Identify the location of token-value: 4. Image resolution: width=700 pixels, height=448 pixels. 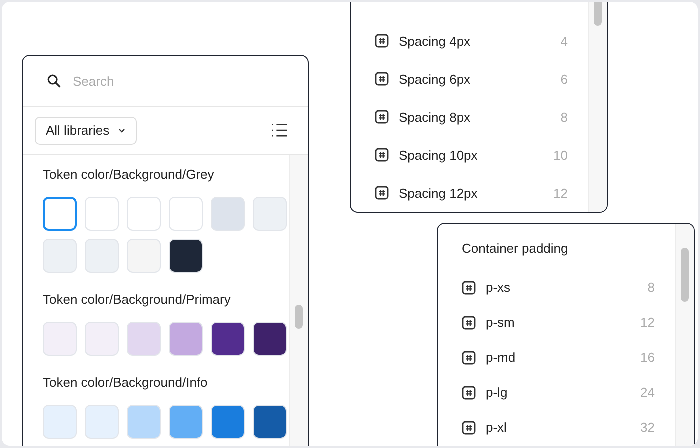
(564, 41).